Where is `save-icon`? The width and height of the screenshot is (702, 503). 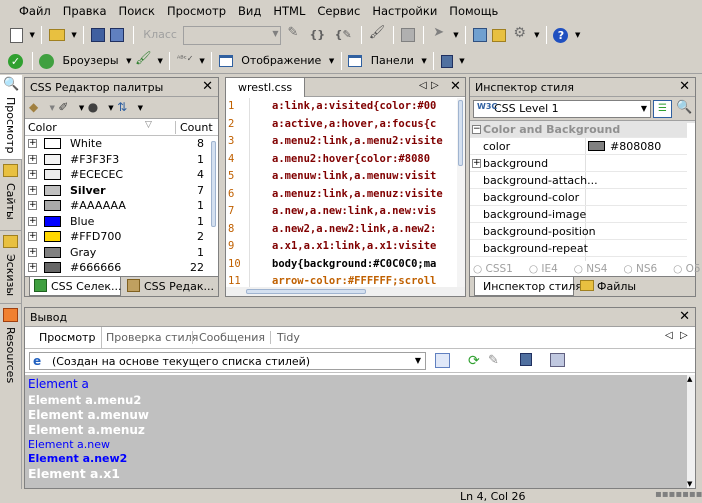
save-icon is located at coordinates (97, 35).